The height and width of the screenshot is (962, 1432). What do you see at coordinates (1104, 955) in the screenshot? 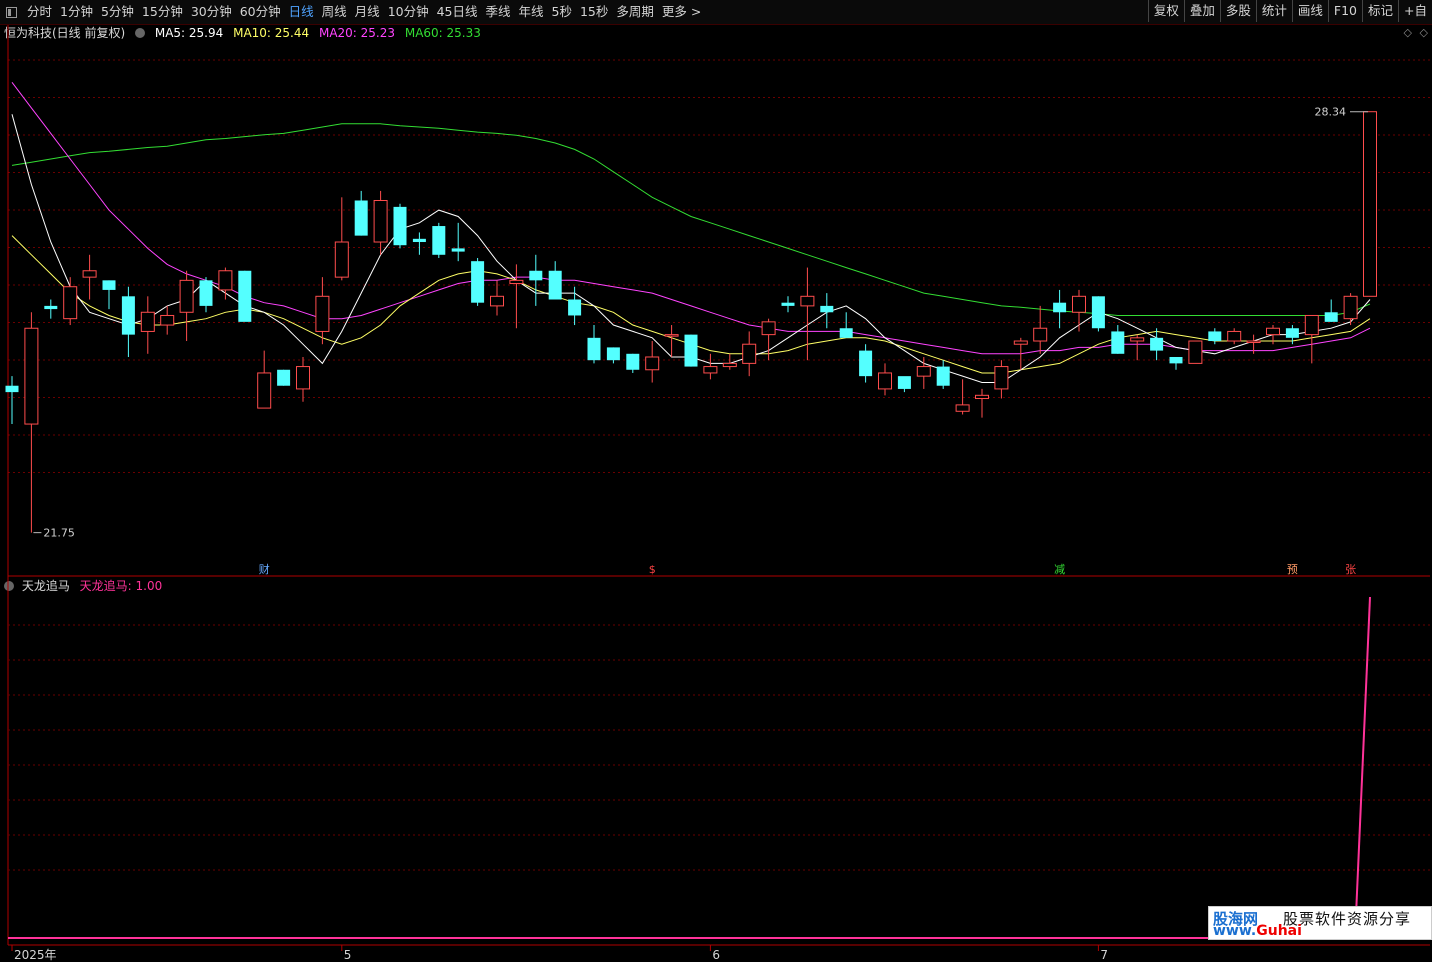
I see `x-tick-label: 7` at bounding box center [1104, 955].